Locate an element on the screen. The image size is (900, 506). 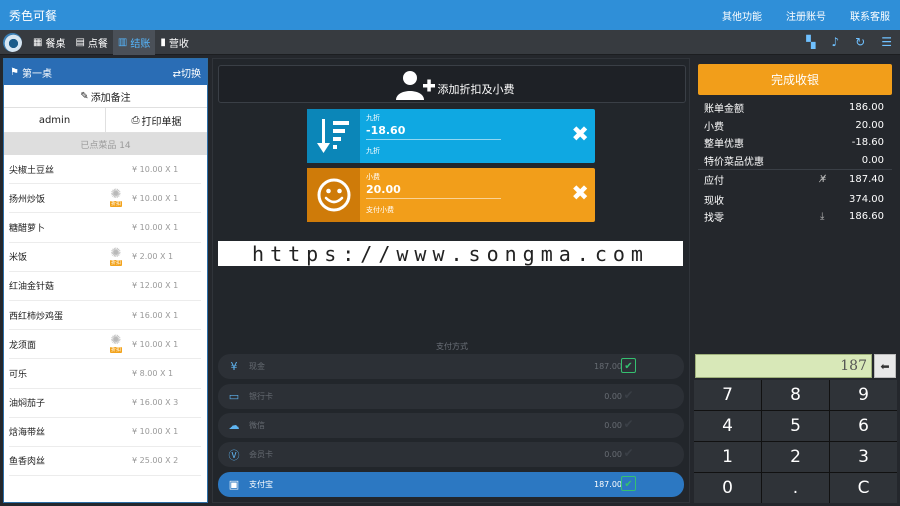
printer-icon: ⎙ is located at coordinates (135, 120).